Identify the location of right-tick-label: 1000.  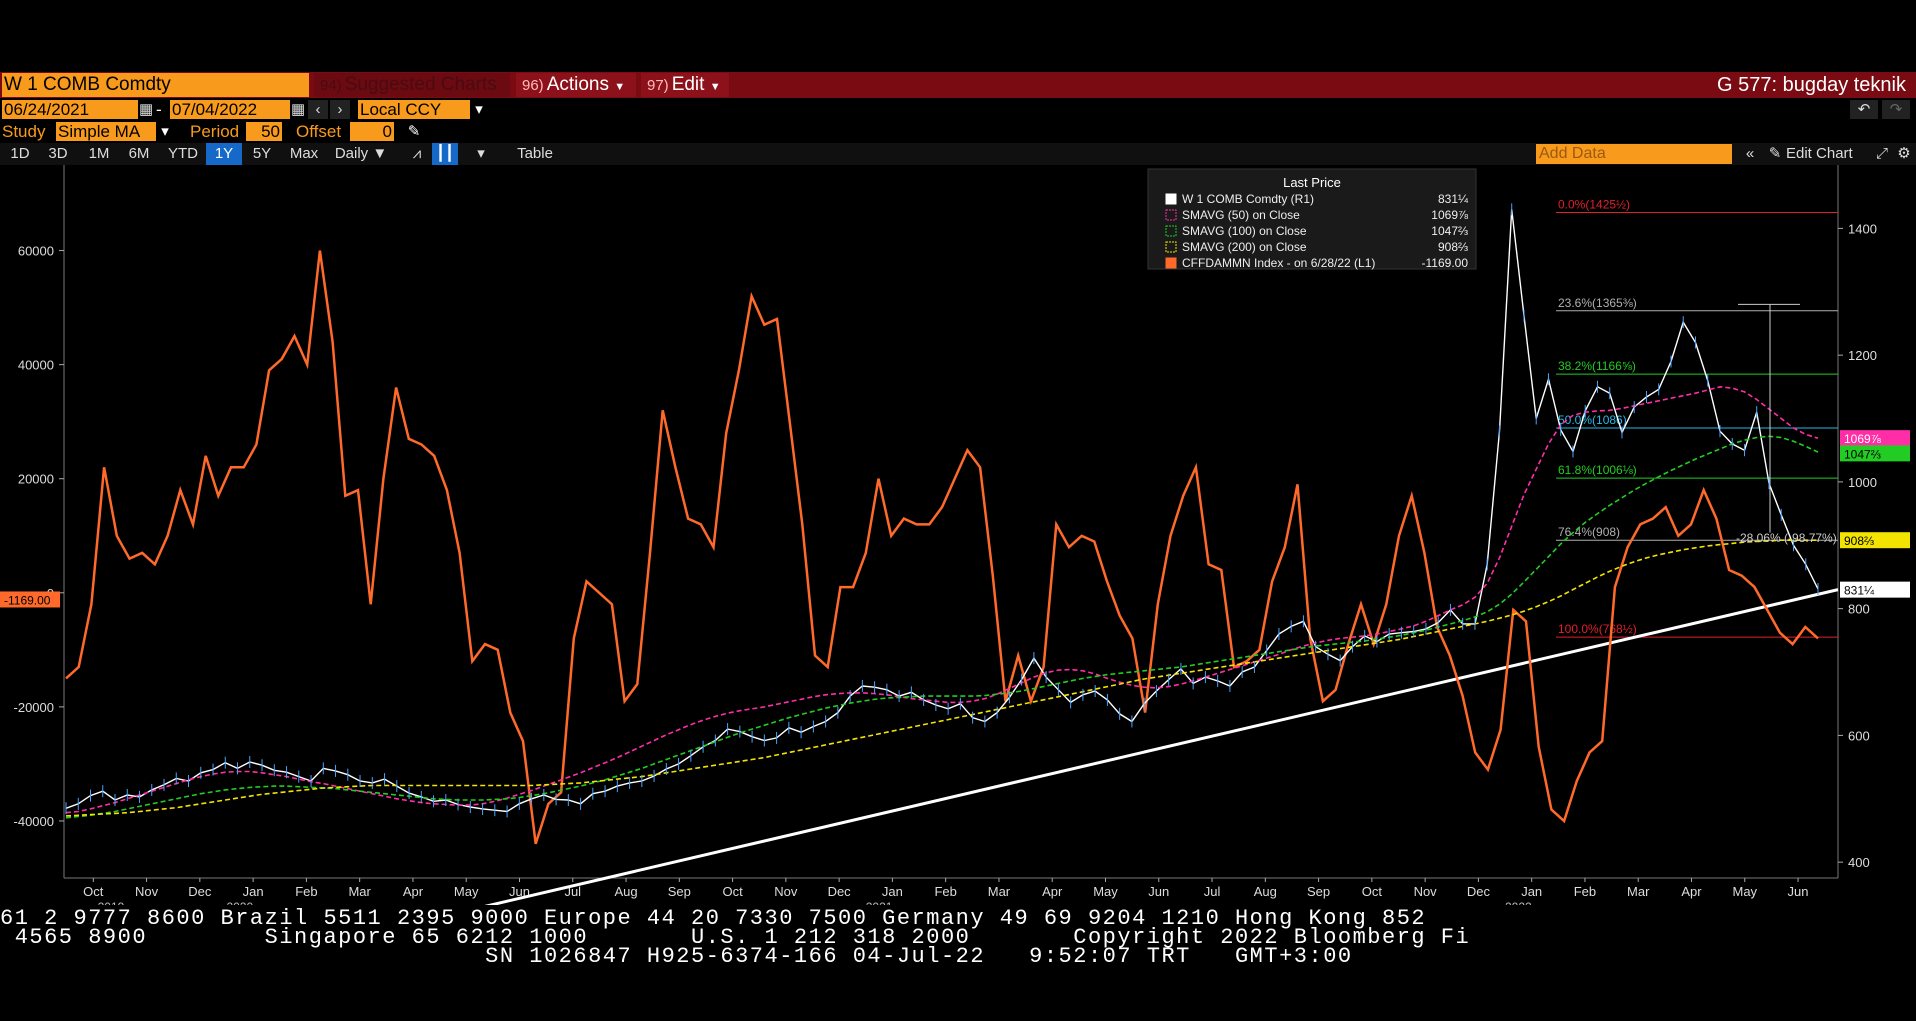
(1862, 482).